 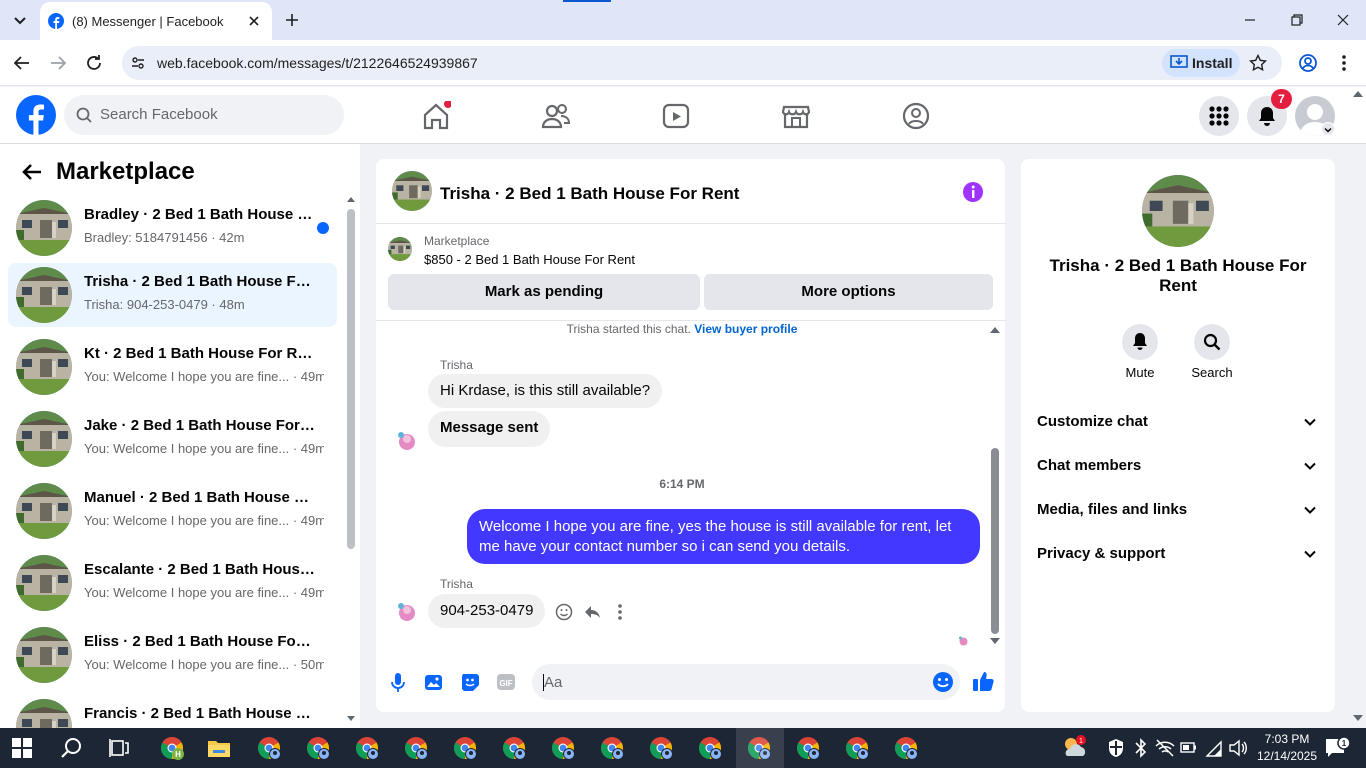 What do you see at coordinates (94, 63) in the screenshot?
I see `reload-icon` at bounding box center [94, 63].